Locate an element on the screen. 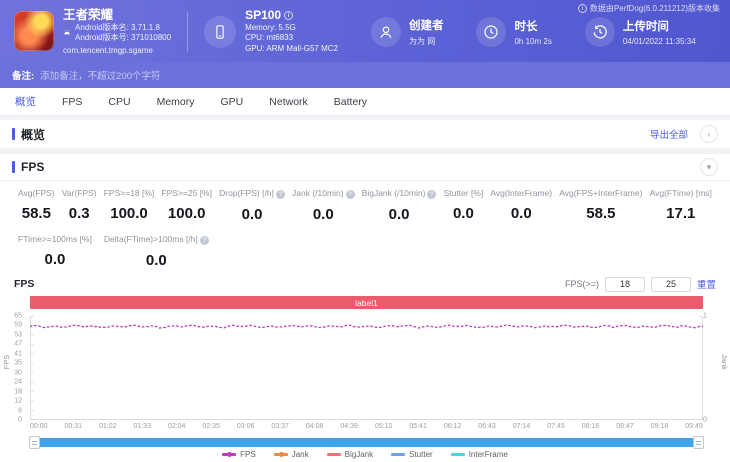 The image size is (730, 462). chart-annotation-band: label1 is located at coordinates (366, 302).